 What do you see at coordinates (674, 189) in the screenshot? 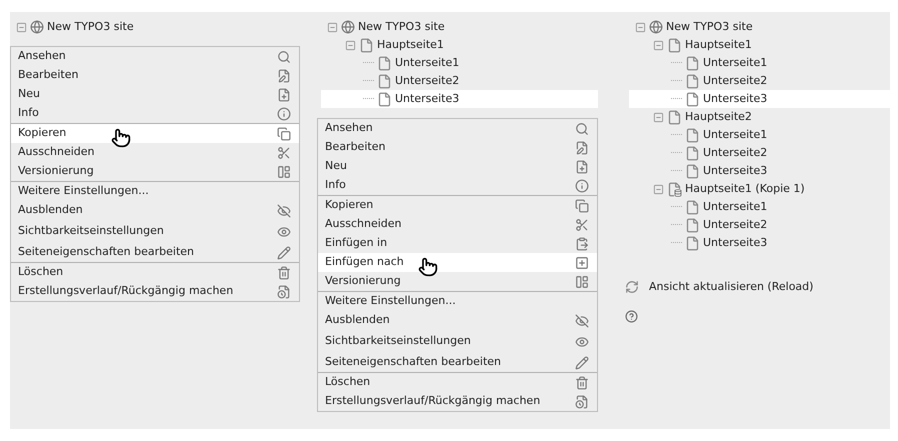
I see `page-copy-icon` at bounding box center [674, 189].